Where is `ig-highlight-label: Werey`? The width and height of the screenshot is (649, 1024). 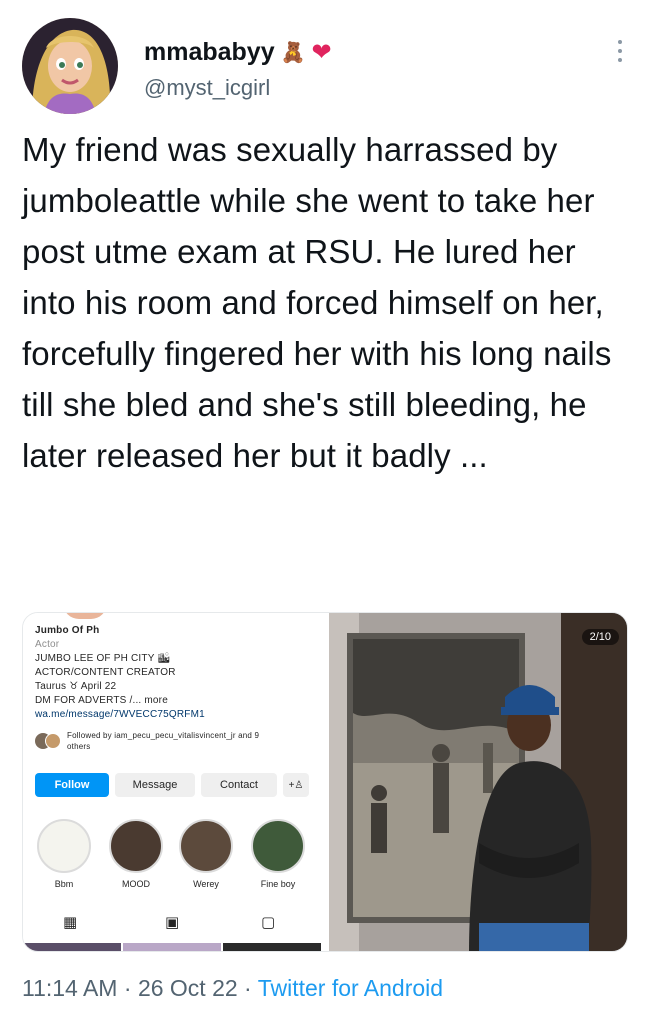 ig-highlight-label: Werey is located at coordinates (206, 884).